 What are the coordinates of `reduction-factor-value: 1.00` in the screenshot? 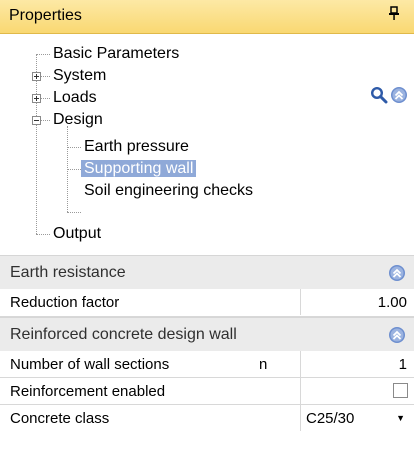 It's located at (392, 302).